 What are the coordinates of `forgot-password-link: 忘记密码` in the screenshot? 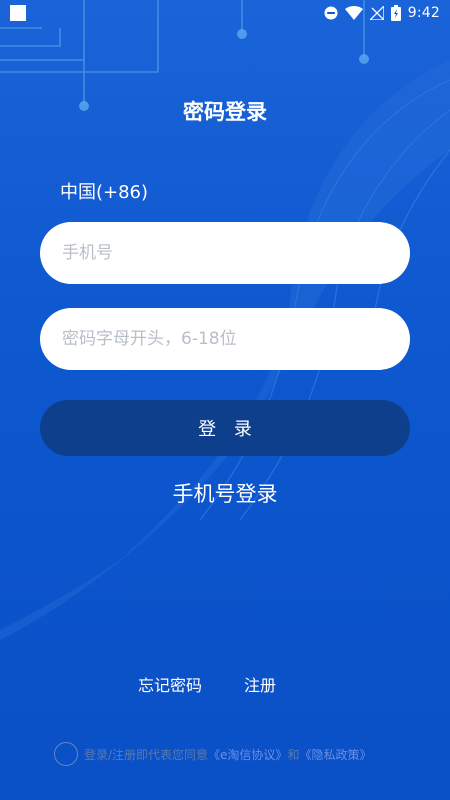 It's located at (170, 684).